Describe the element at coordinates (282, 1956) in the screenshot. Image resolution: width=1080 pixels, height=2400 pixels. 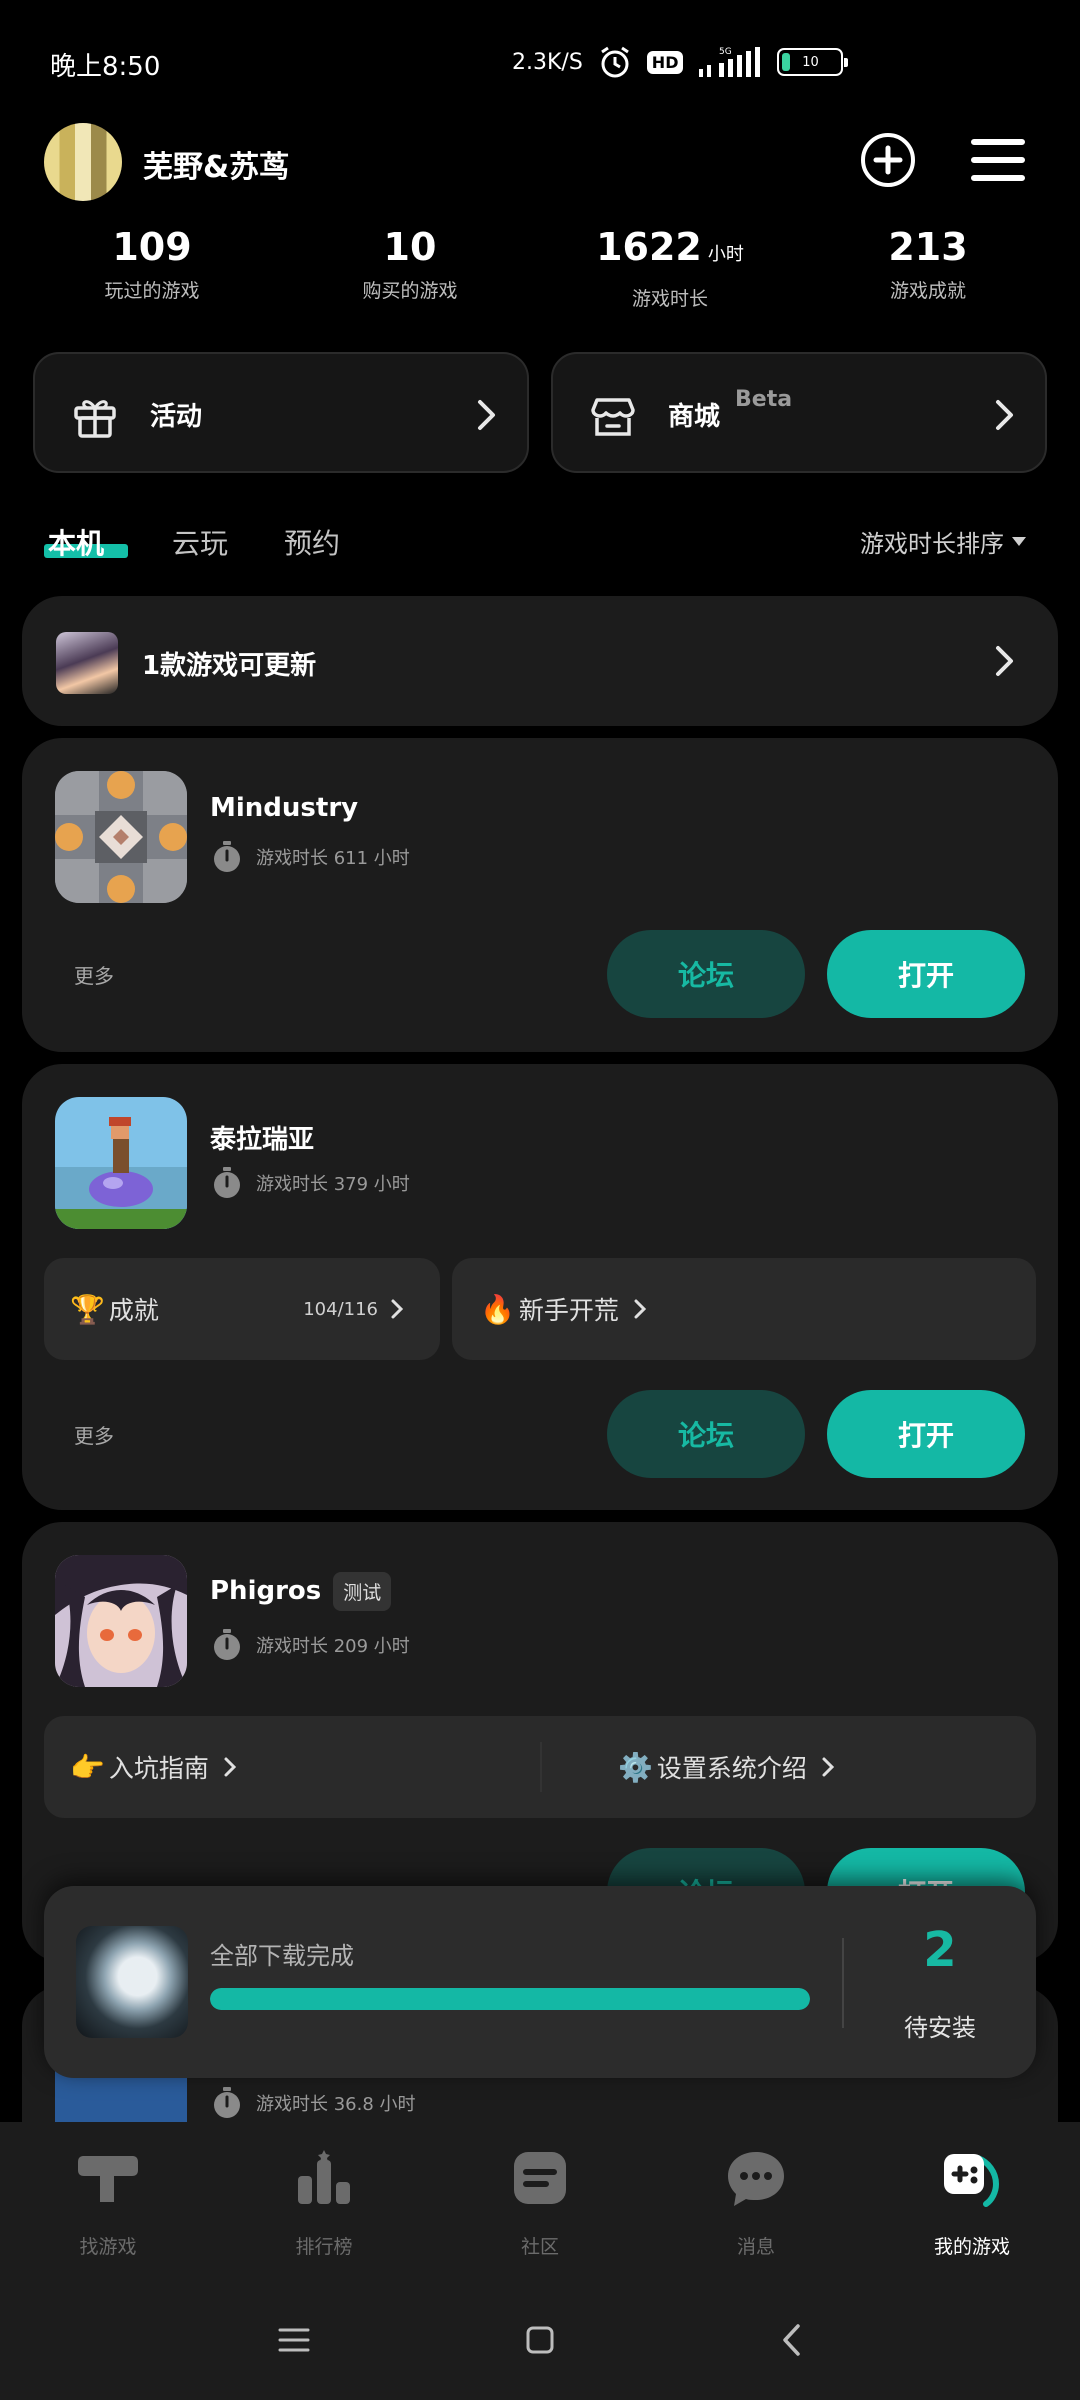
I see `download-status: 全部下载完成` at that location.